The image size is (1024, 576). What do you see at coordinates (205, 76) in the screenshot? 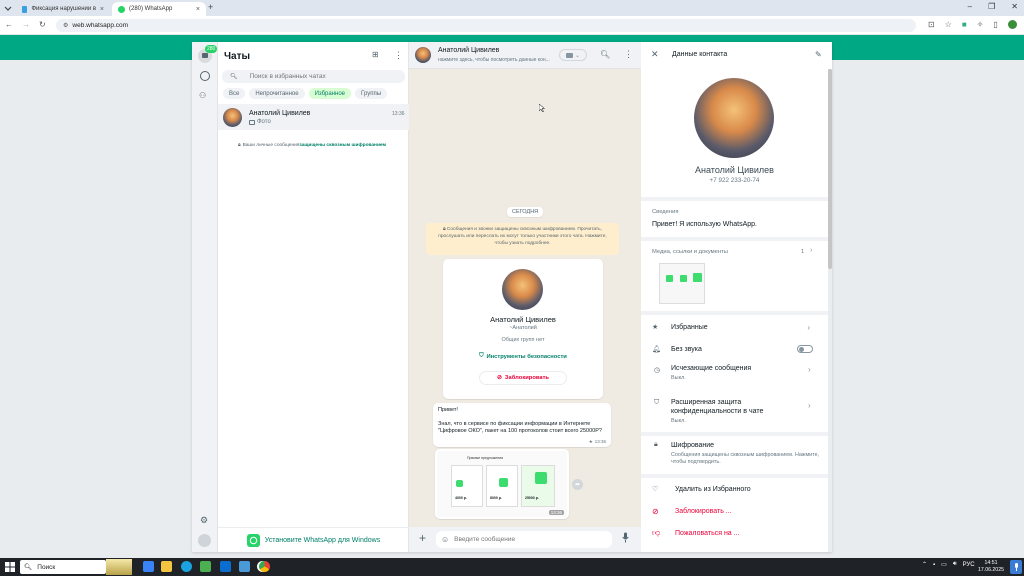
I see `status-nav-icon` at bounding box center [205, 76].